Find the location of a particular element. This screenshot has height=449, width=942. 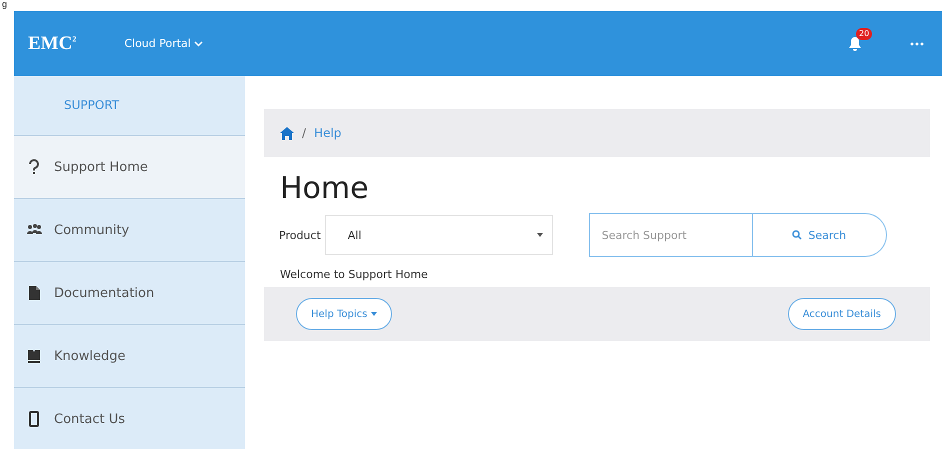

home-icon is located at coordinates (287, 133).